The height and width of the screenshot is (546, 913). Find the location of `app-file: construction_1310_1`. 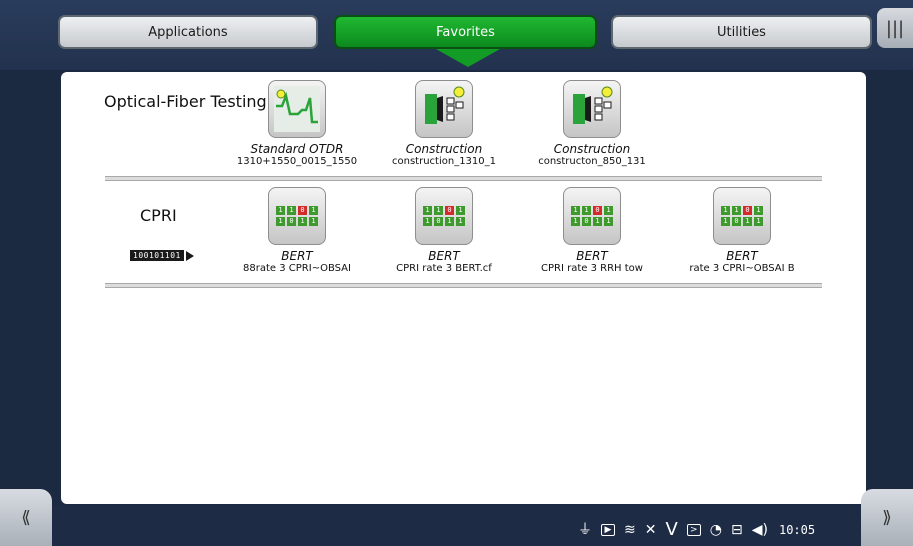

app-file: construction_1310_1 is located at coordinates (444, 161).